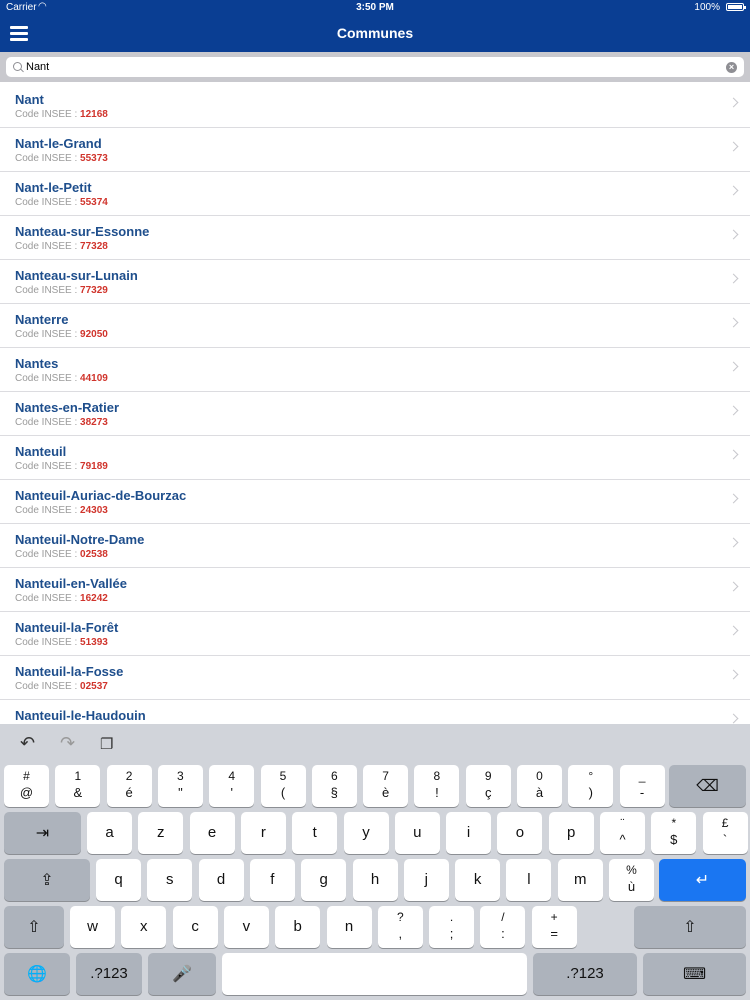  I want to click on key: 4 ', so click(232, 786).